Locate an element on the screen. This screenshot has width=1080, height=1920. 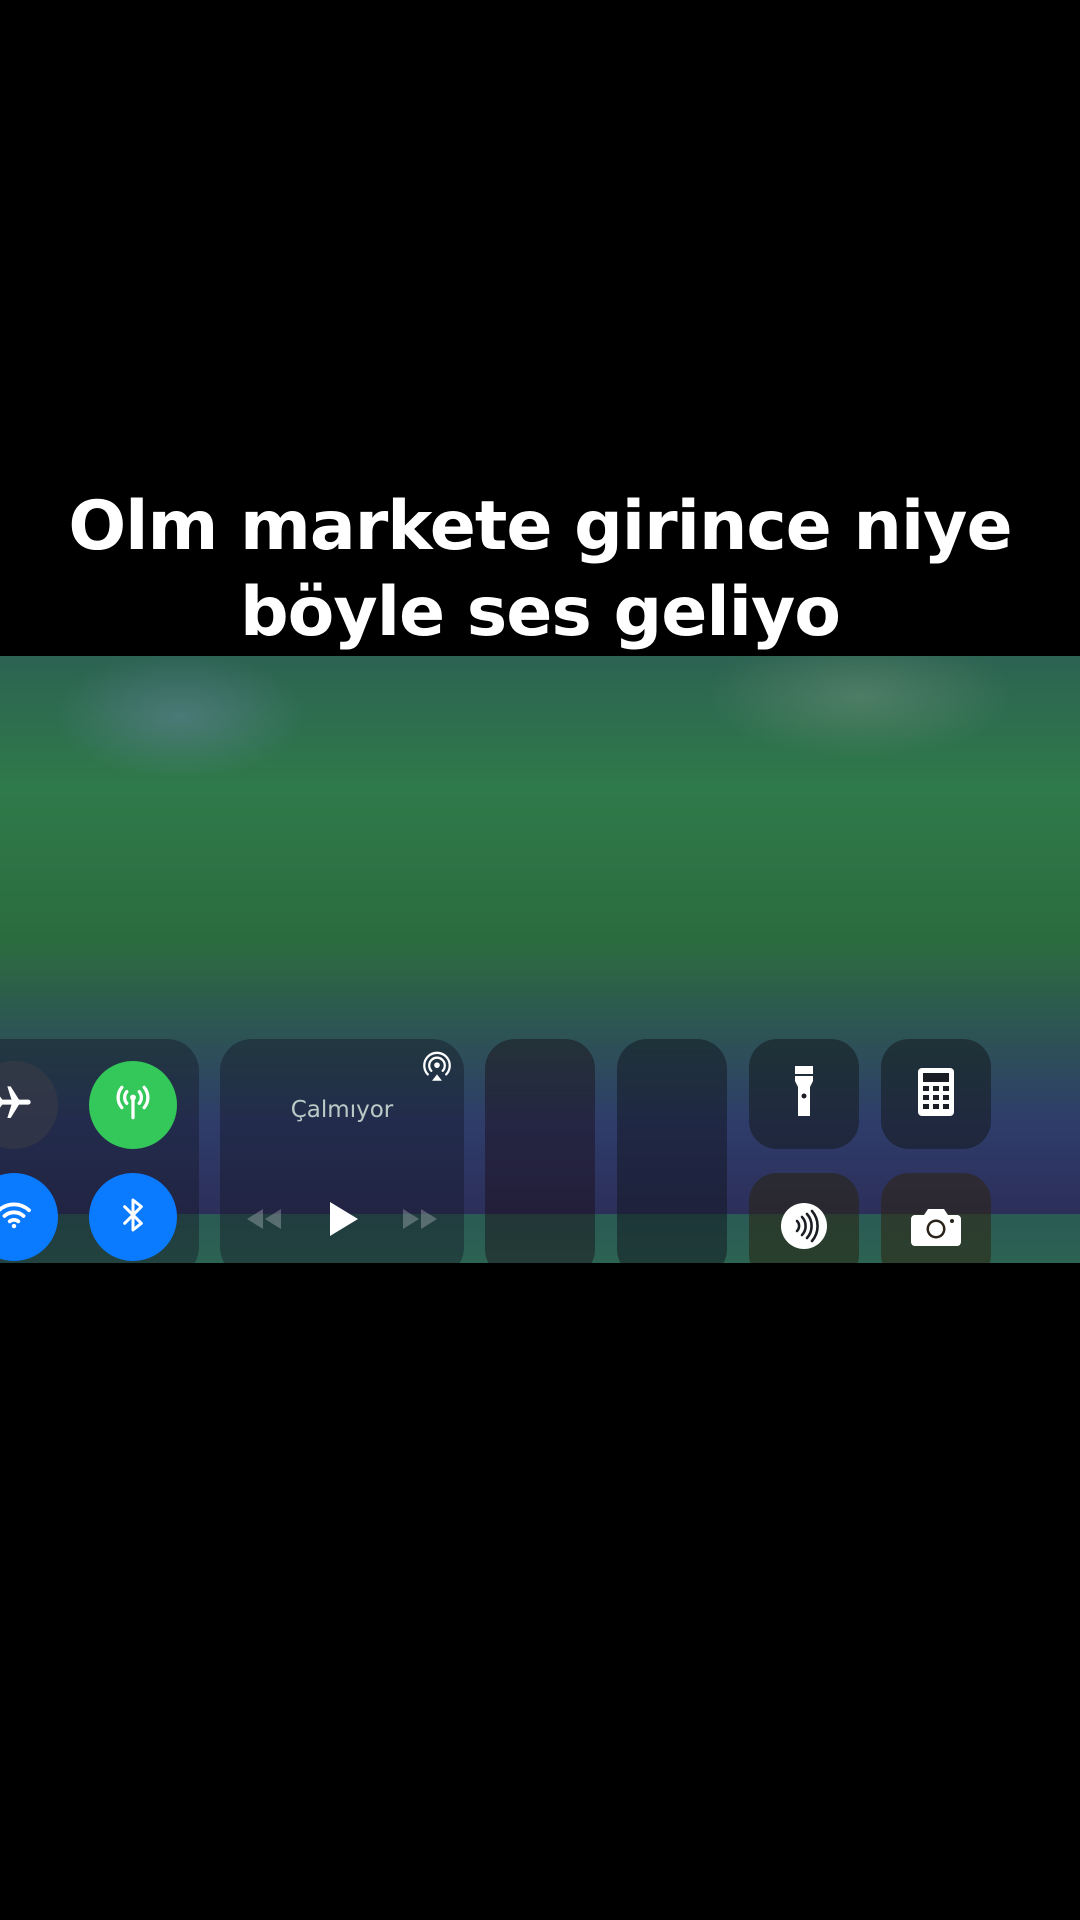
caption-line-2: böyle ses geliyo is located at coordinates (540, 612).